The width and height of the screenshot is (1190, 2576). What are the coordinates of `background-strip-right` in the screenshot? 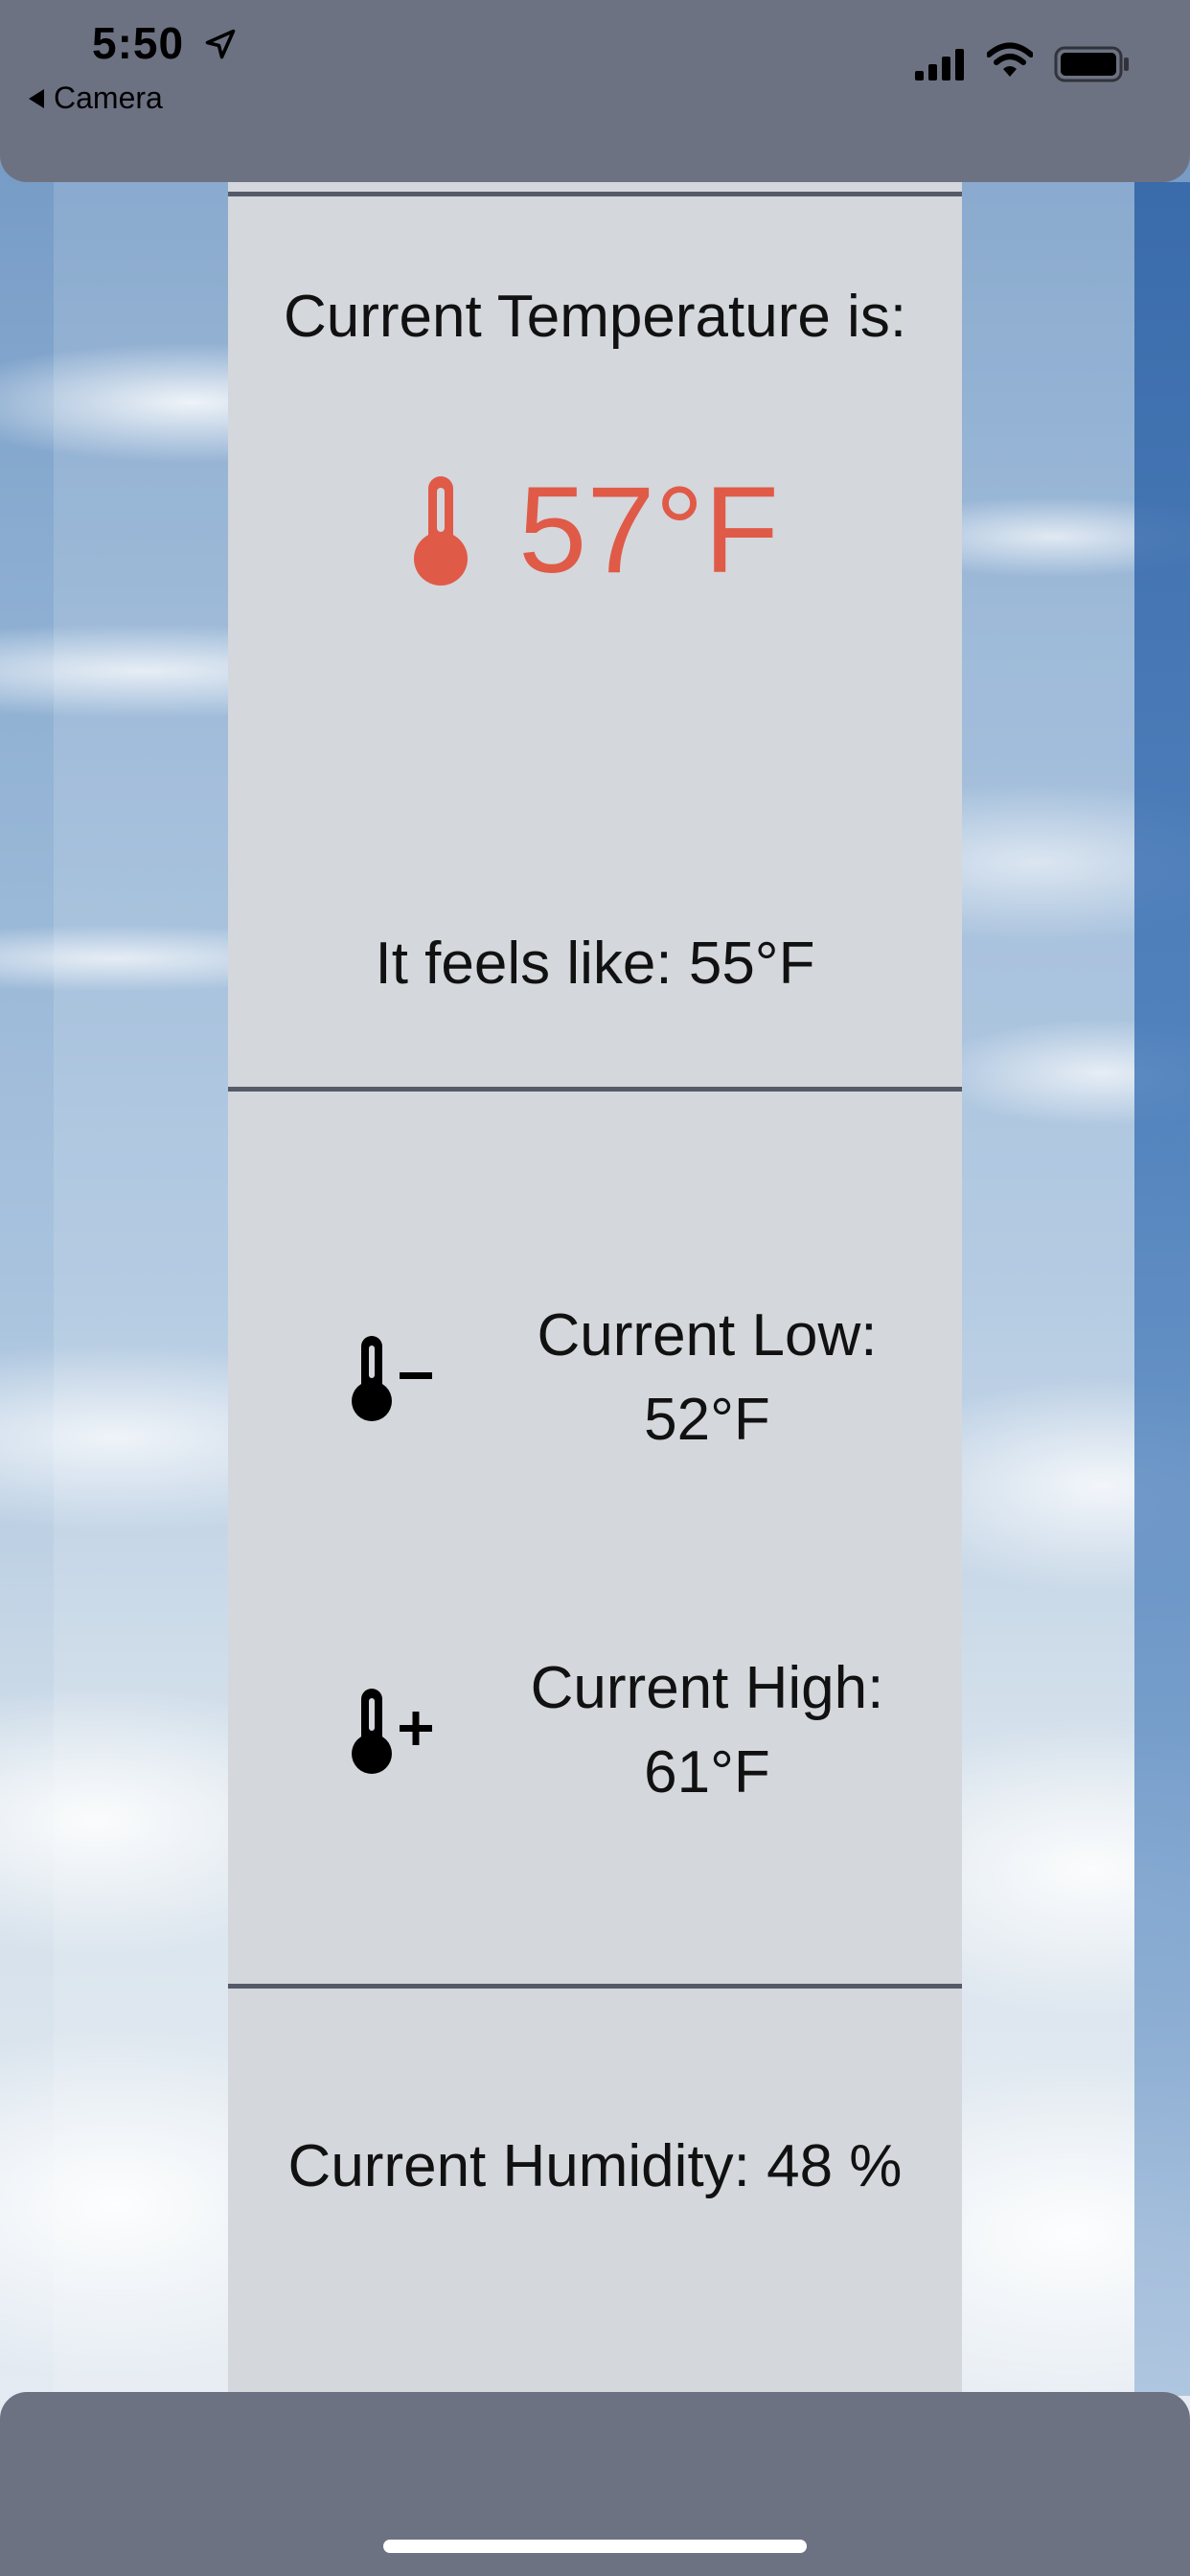 It's located at (1048, 1289).